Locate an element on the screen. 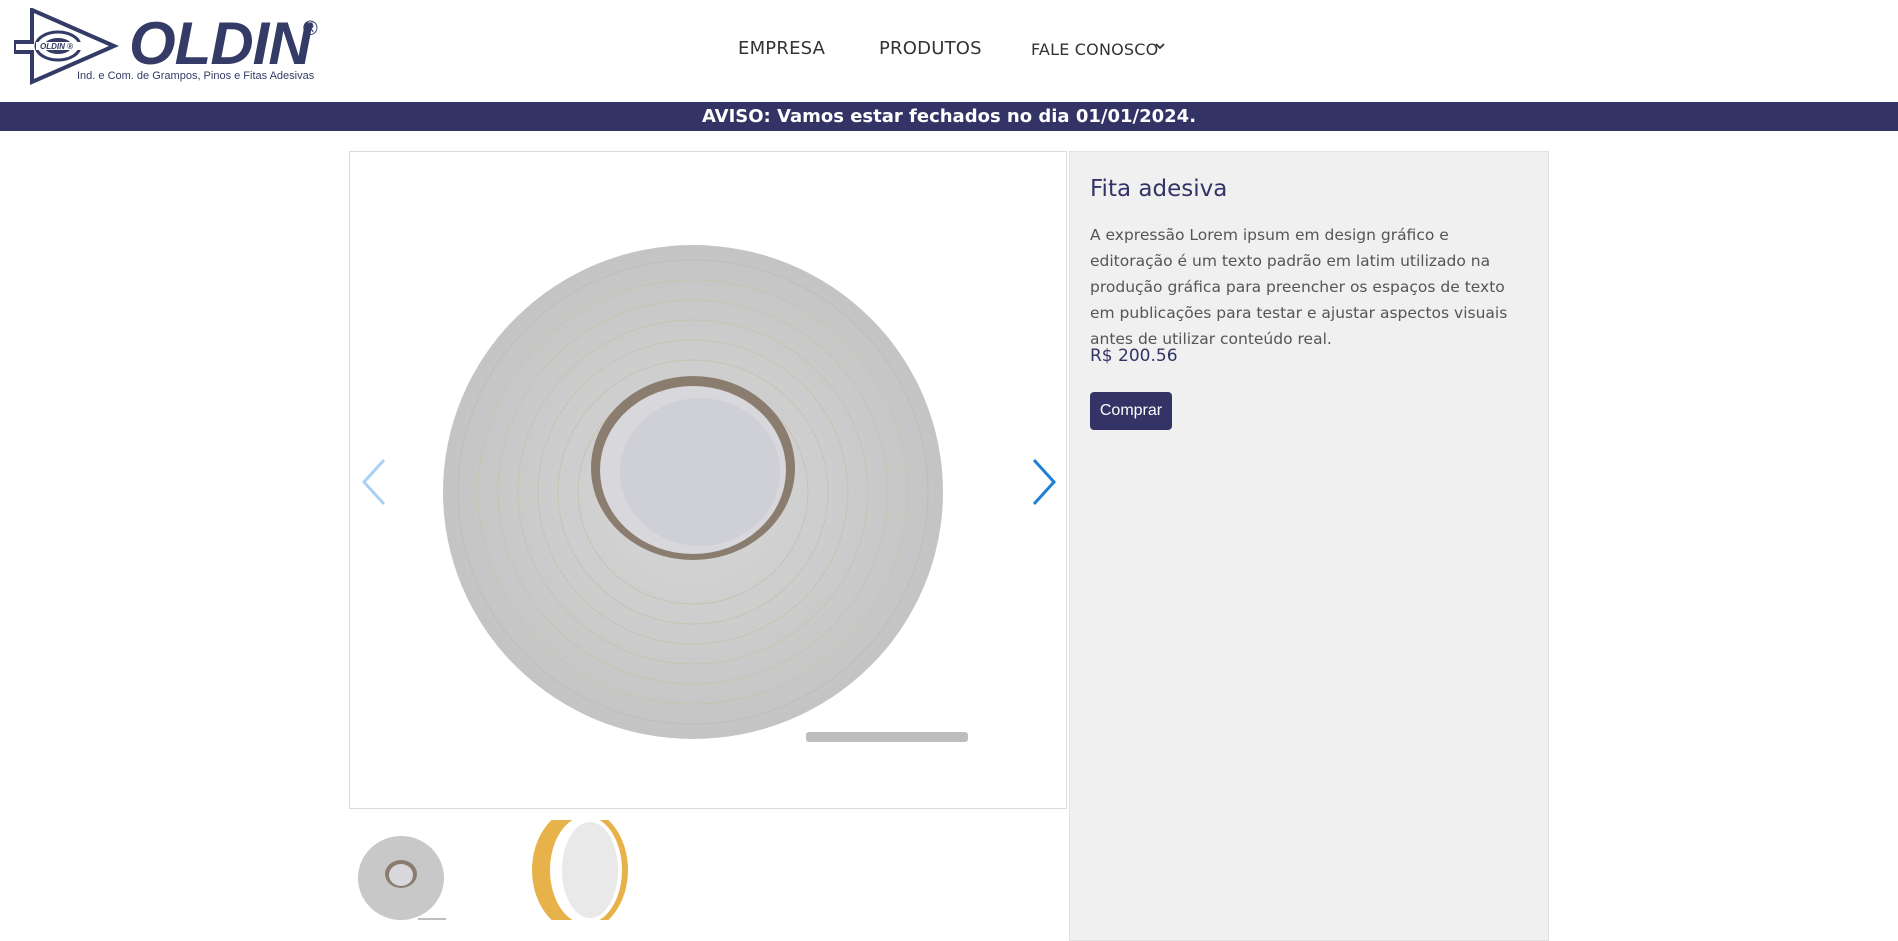  chevron-left-icon is located at coordinates (373, 482).